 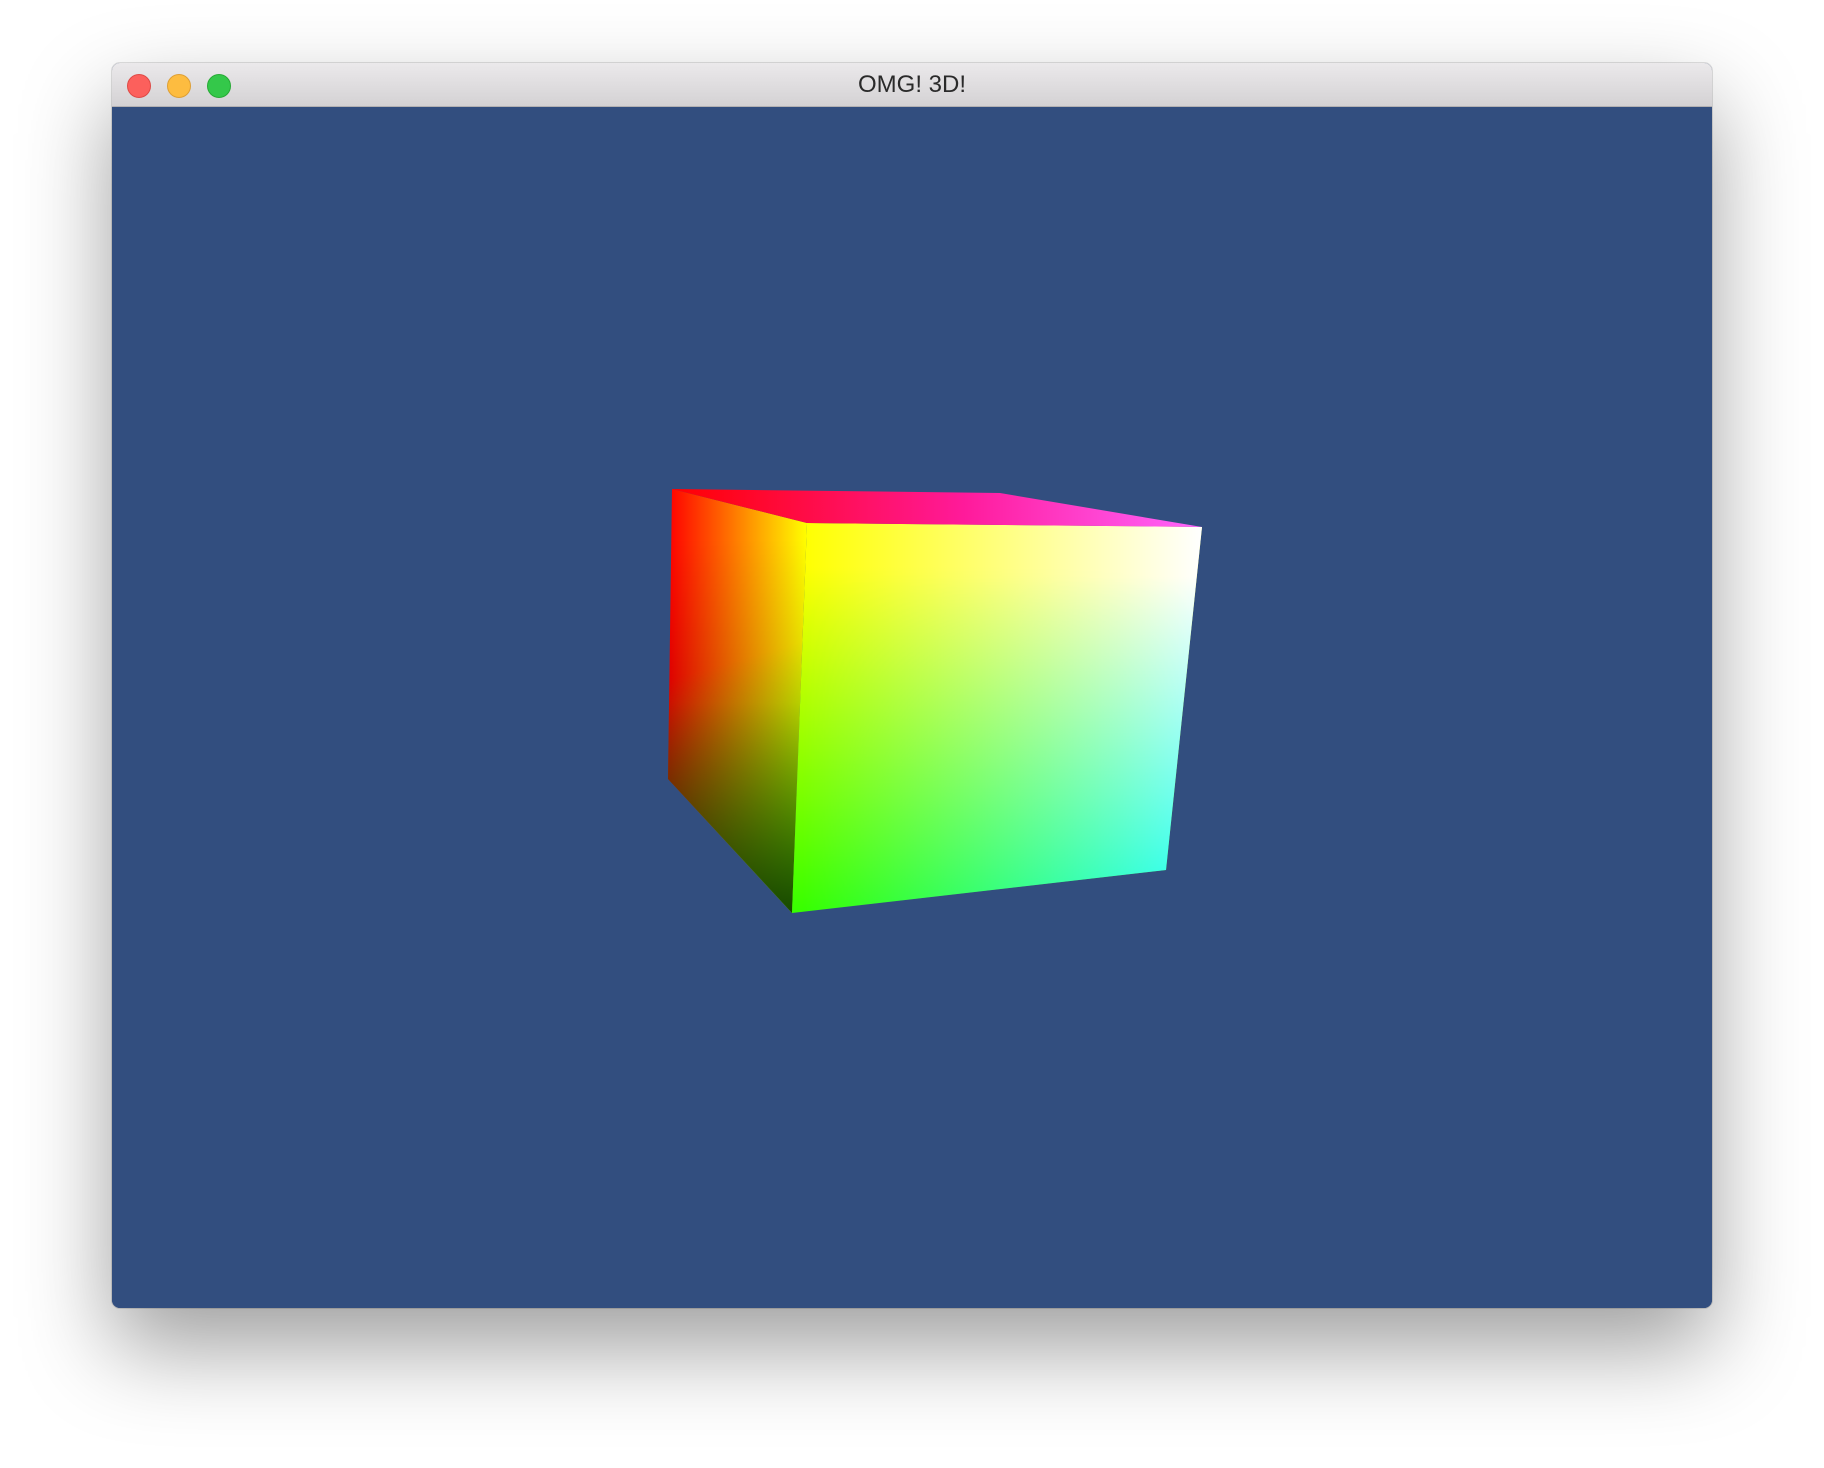 I want to click on title-bar: OMG! 3D!, so click(x=912, y=85).